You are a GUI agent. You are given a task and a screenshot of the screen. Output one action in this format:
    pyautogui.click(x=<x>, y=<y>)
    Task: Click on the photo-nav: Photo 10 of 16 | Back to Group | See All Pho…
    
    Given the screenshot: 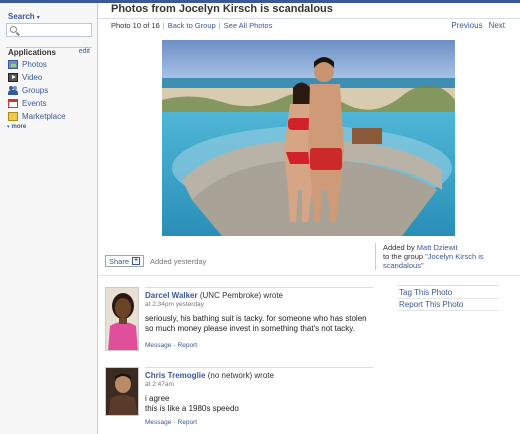 What is the action you would take?
    pyautogui.click(x=191, y=25)
    